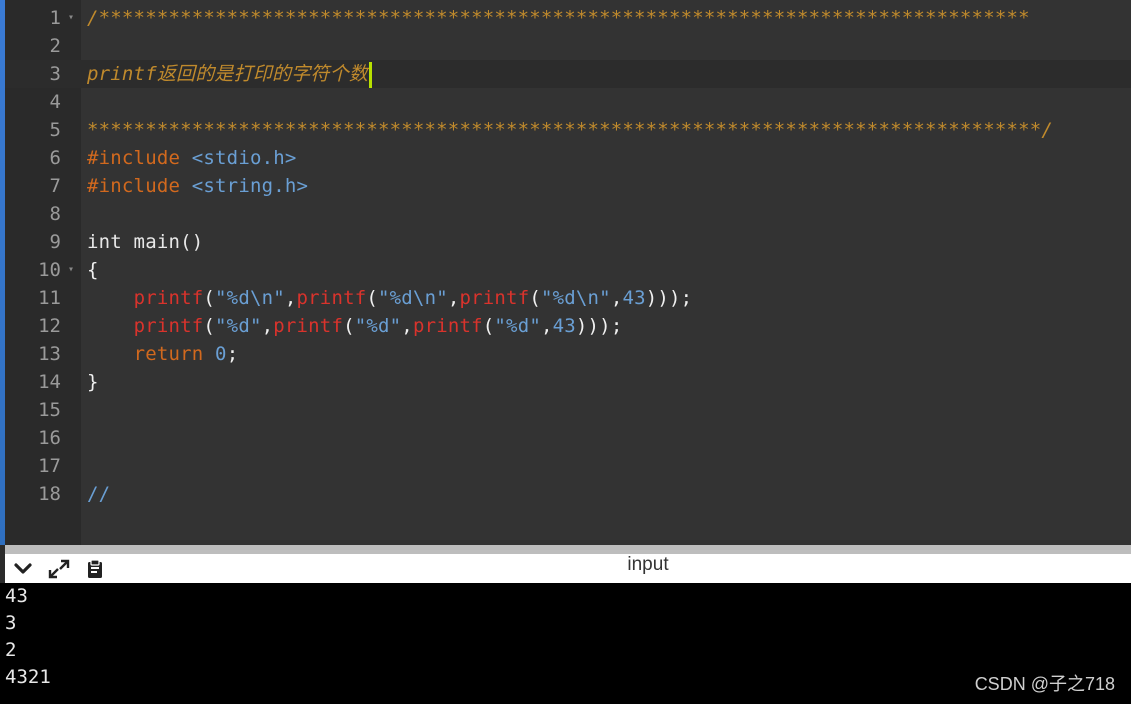  I want to click on gutter-line: 17, so click(43, 466).